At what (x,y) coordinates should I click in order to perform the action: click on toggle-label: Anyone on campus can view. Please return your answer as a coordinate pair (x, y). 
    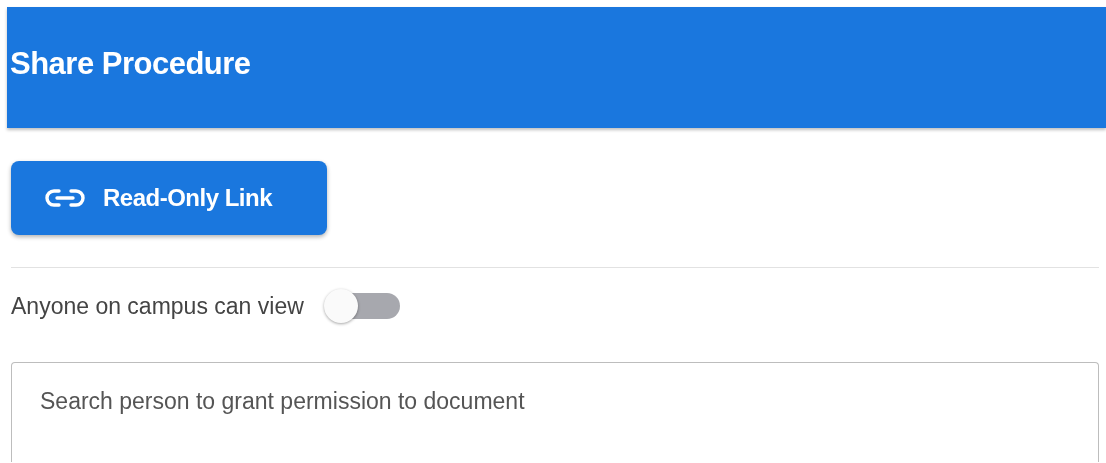
    Looking at the image, I should click on (157, 306).